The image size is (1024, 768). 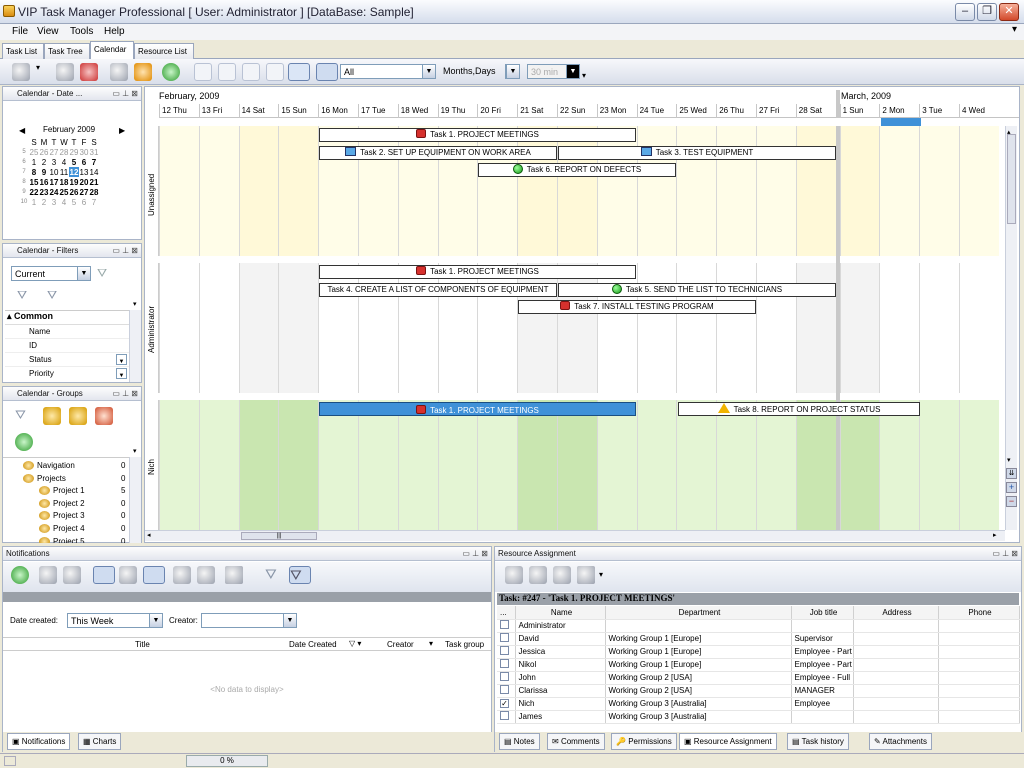 I want to click on calendar-day: 11, so click(x=64, y=172).